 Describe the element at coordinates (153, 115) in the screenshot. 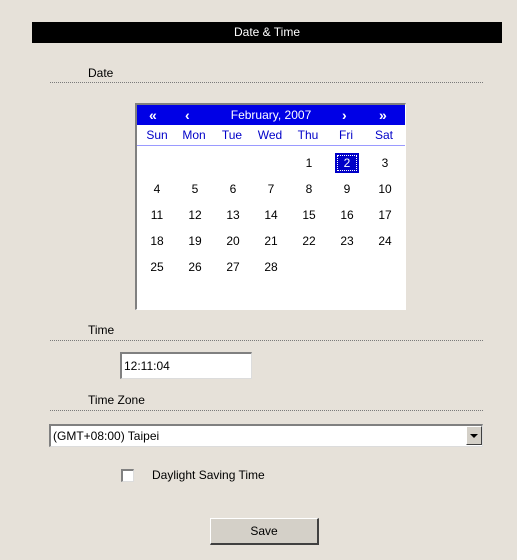

I see `prev-year-button: «` at that location.